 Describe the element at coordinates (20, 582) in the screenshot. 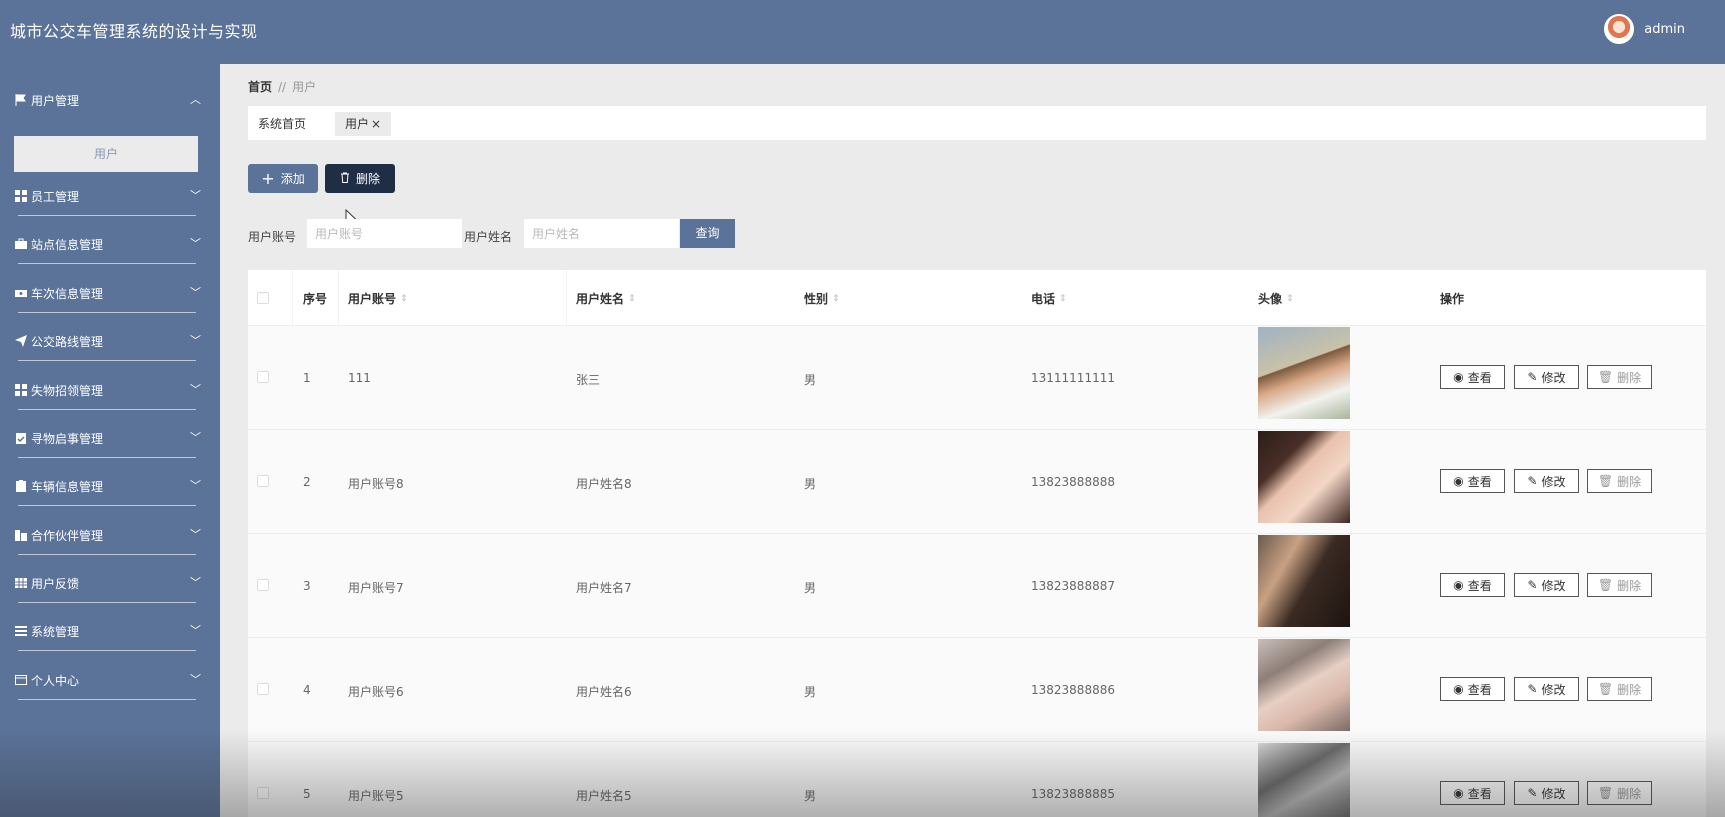

I see `table-icon` at that location.